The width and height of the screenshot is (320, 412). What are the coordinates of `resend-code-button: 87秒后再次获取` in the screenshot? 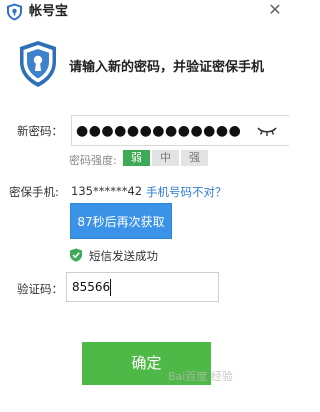 It's located at (121, 221).